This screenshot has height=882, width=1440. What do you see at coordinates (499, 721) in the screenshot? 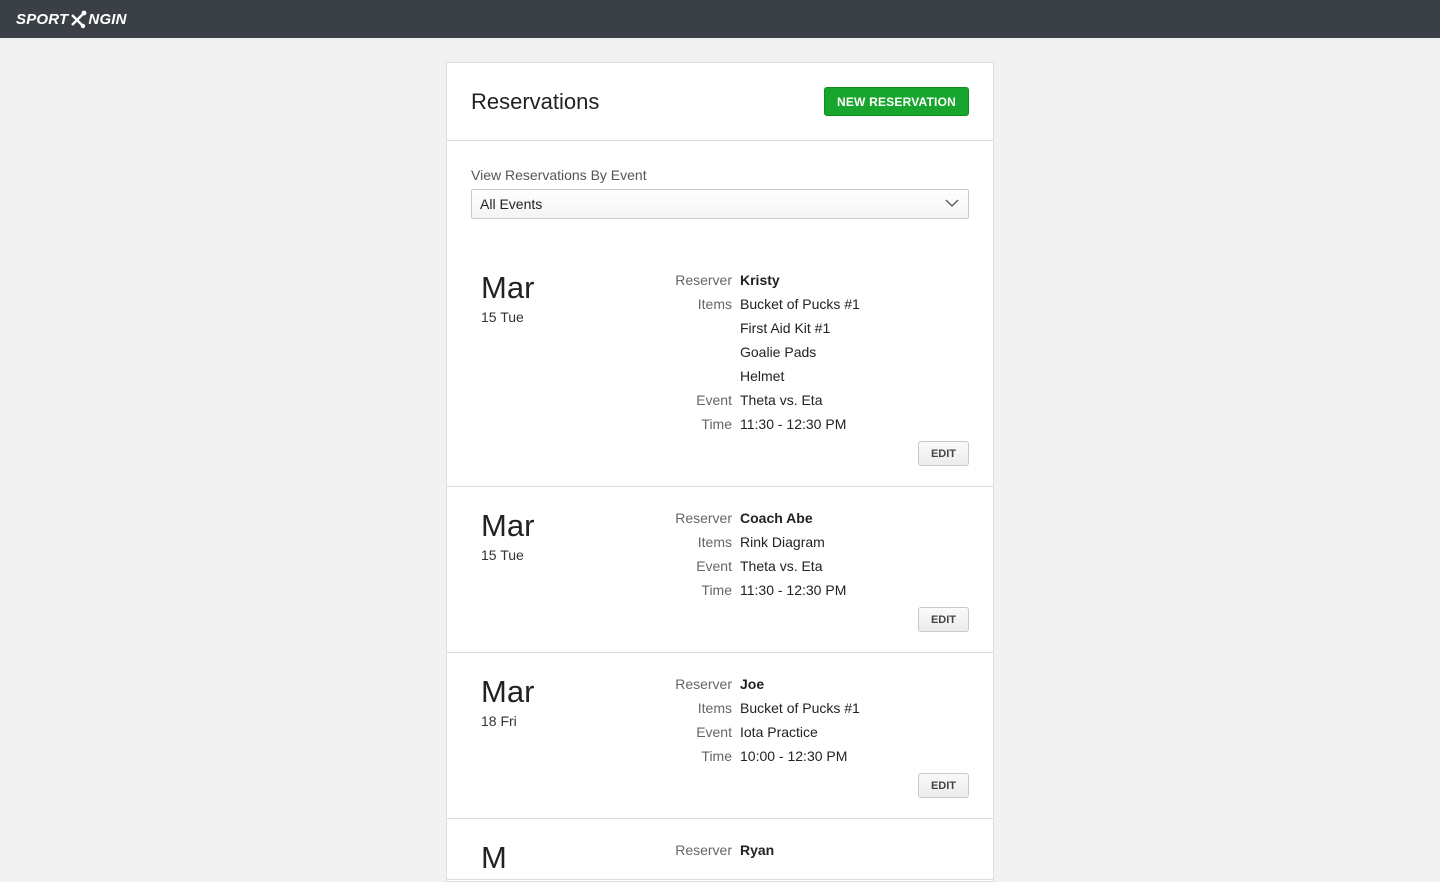
I see `reservation-day: 18 Fri` at bounding box center [499, 721].